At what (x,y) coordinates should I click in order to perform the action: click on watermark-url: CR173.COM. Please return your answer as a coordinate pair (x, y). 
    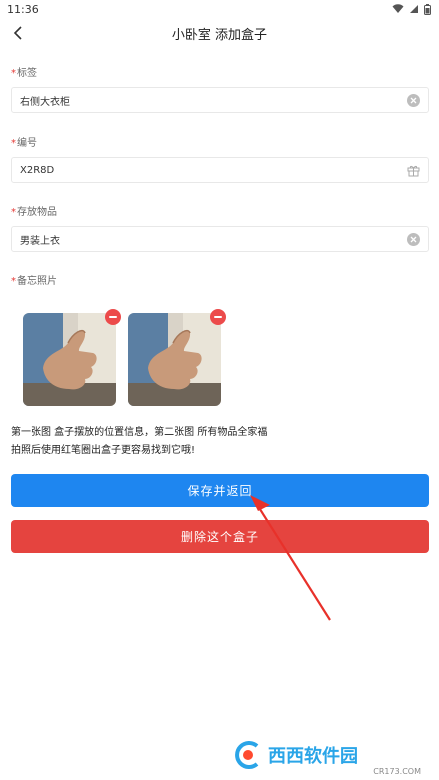
    Looking at the image, I should click on (397, 771).